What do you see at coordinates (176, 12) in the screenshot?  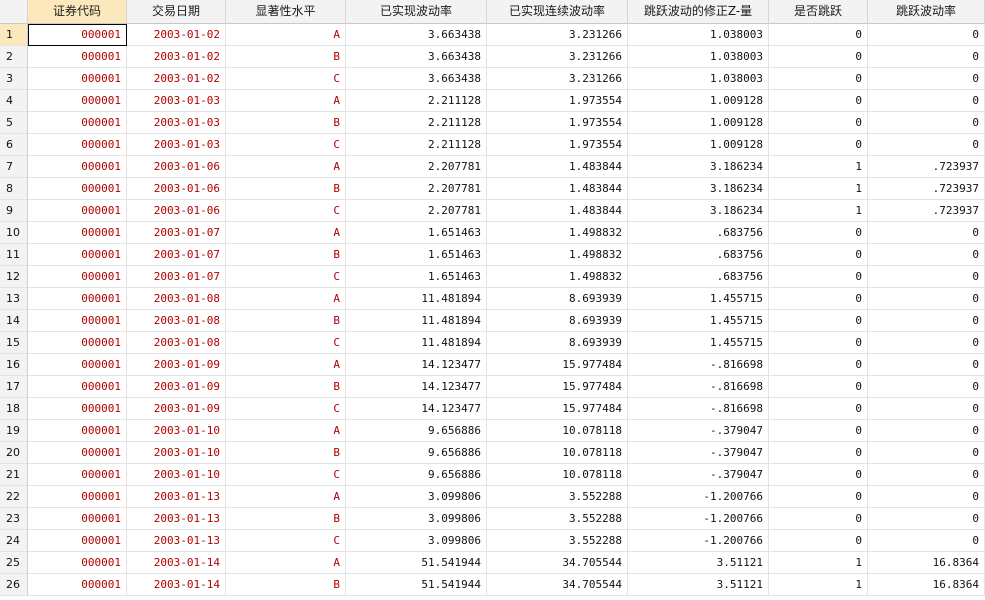 I see `column-header: 交易日期` at bounding box center [176, 12].